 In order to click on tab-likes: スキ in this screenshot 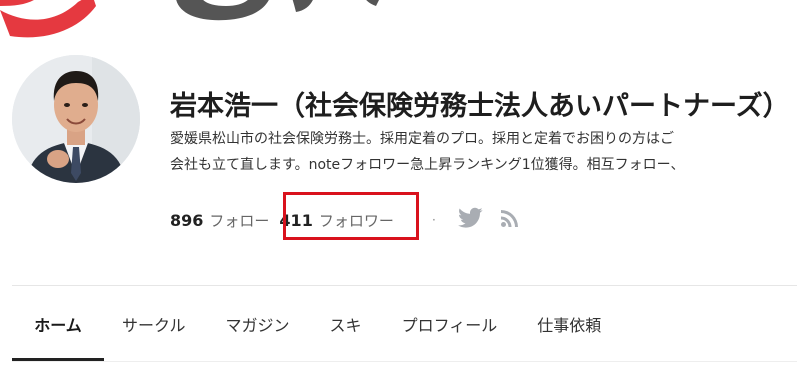, I will do `click(346, 326)`.